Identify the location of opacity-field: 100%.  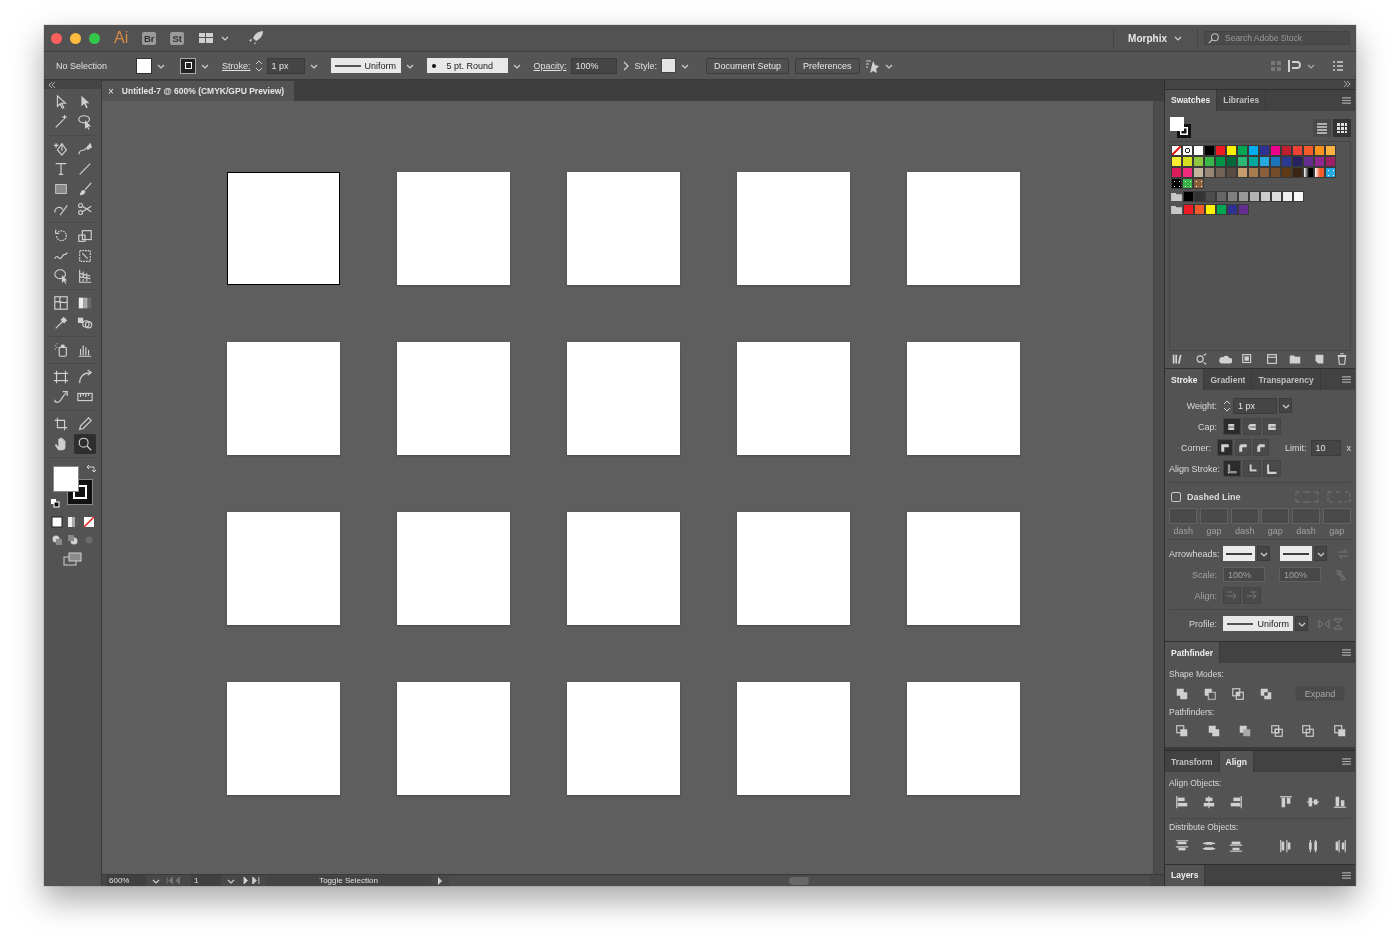
(593, 65).